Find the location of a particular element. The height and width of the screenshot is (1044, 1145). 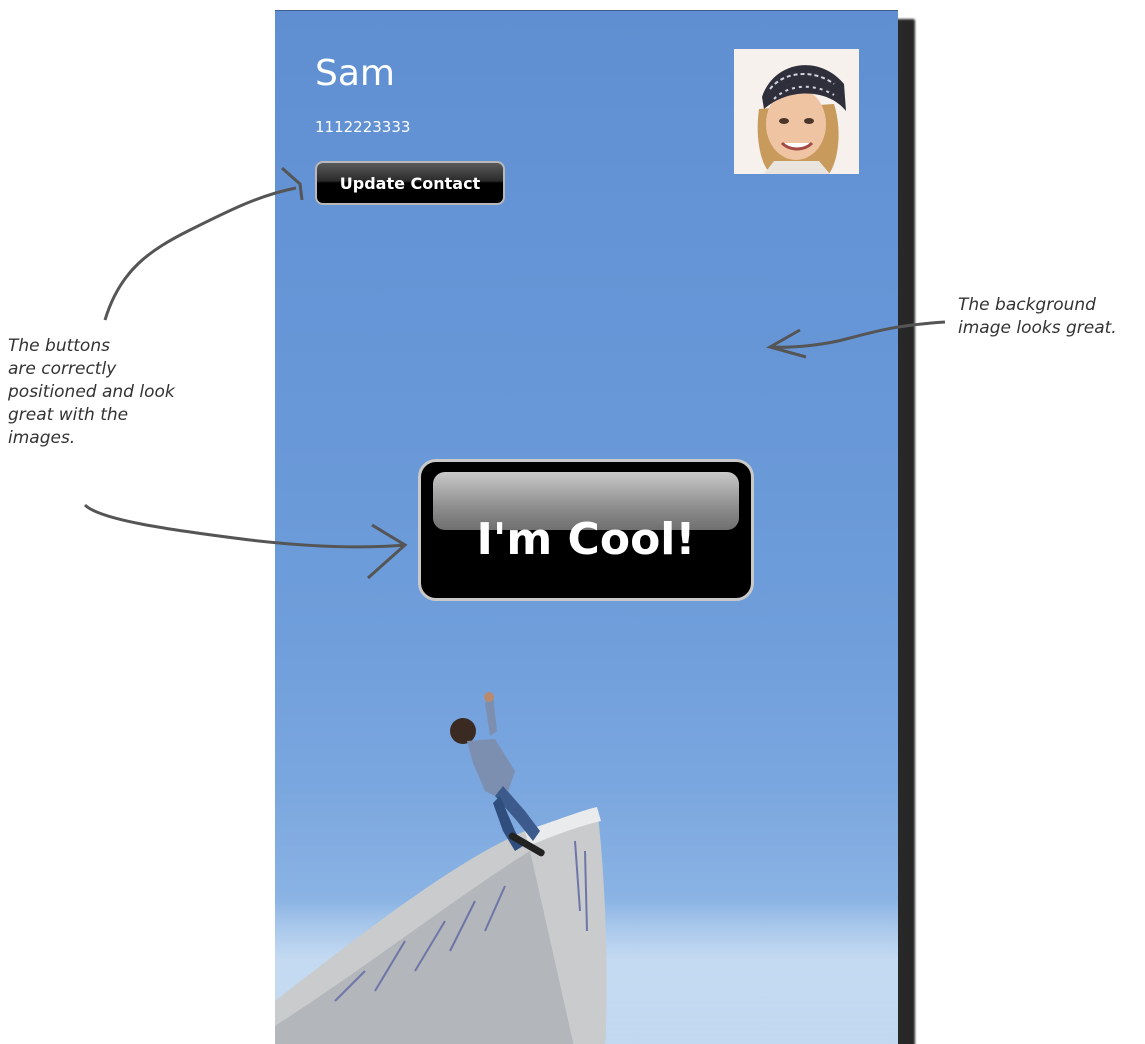

contact-name: Sam is located at coordinates (355, 73).